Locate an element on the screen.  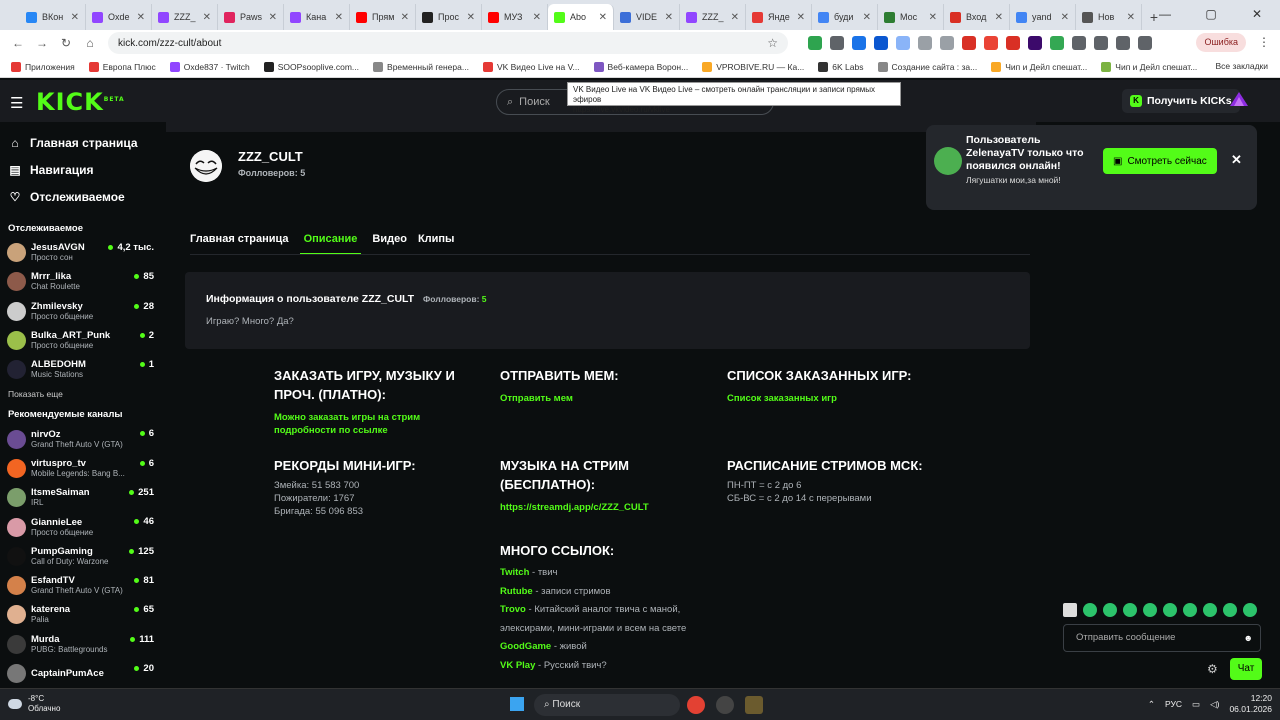
close-window-icon: ✕ is located at coordinates (1257, 15).